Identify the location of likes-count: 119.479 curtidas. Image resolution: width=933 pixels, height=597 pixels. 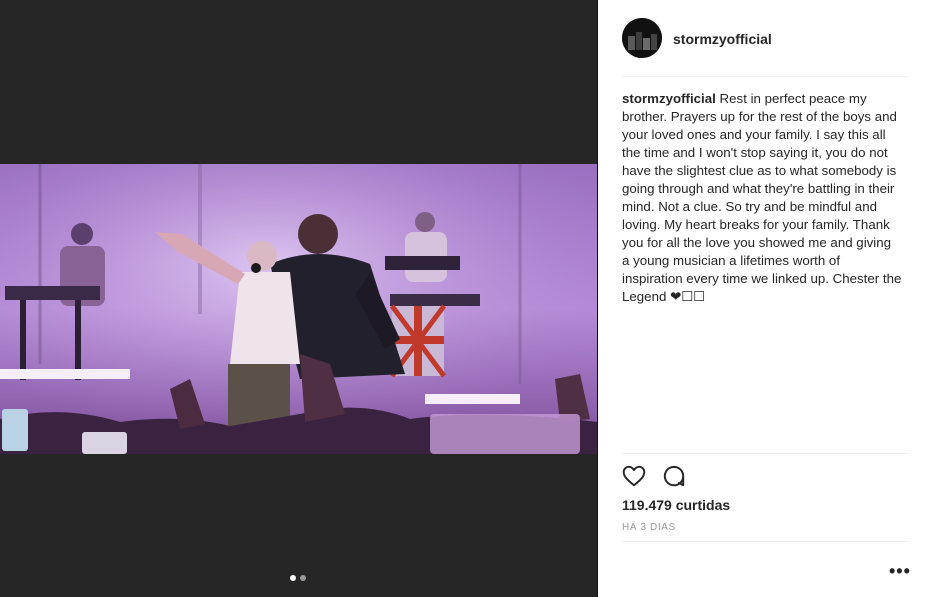
(676, 505).